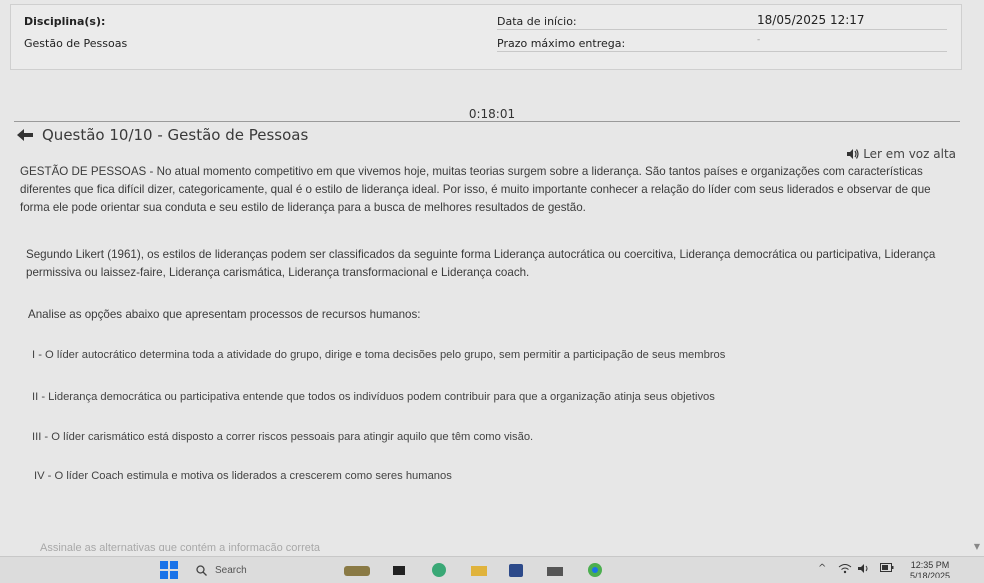 This screenshot has width=984, height=583. I want to click on deadline-value: -, so click(759, 40).